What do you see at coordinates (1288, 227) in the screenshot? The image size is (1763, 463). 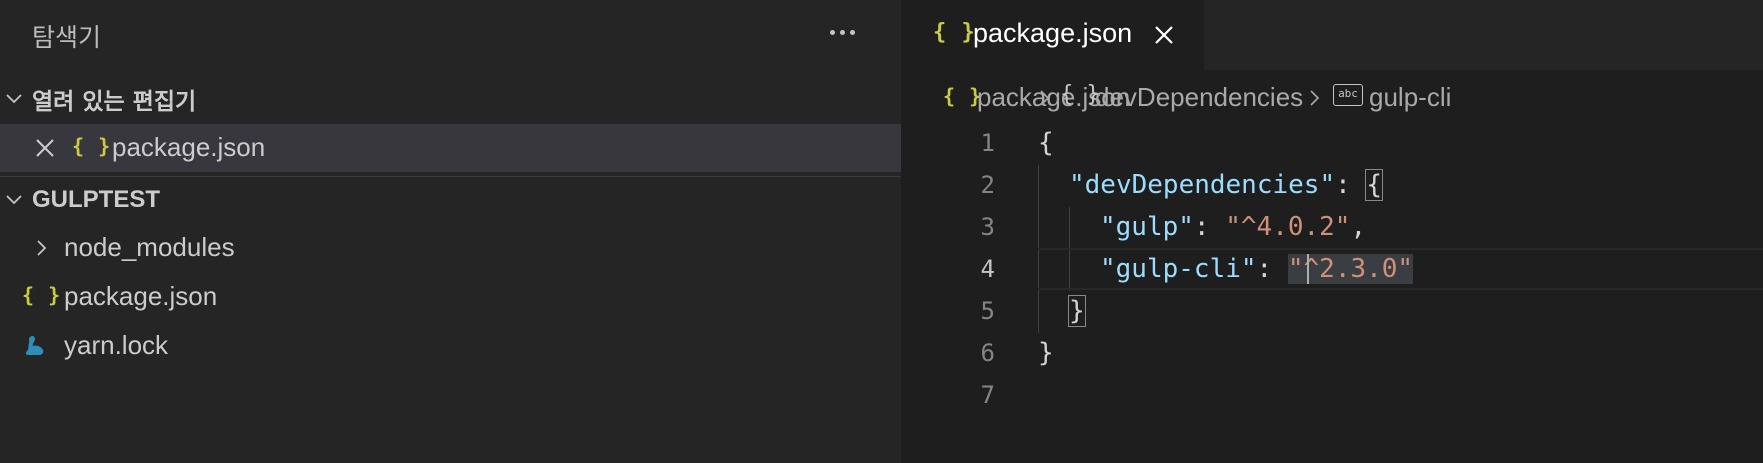 I see `json-string: "^4.0.2"` at bounding box center [1288, 227].